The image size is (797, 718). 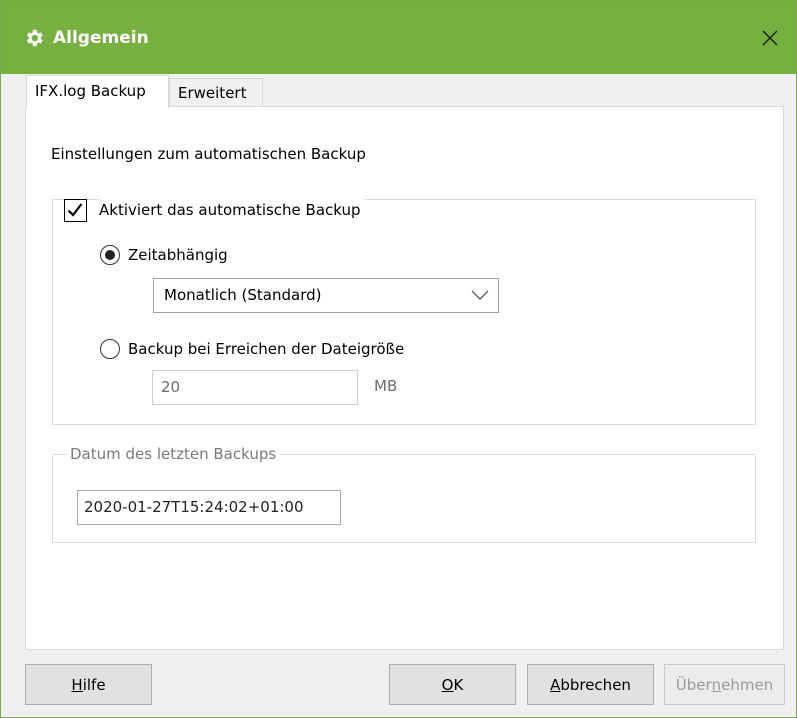 What do you see at coordinates (480, 295) in the screenshot?
I see `chevron-down-icon` at bounding box center [480, 295].